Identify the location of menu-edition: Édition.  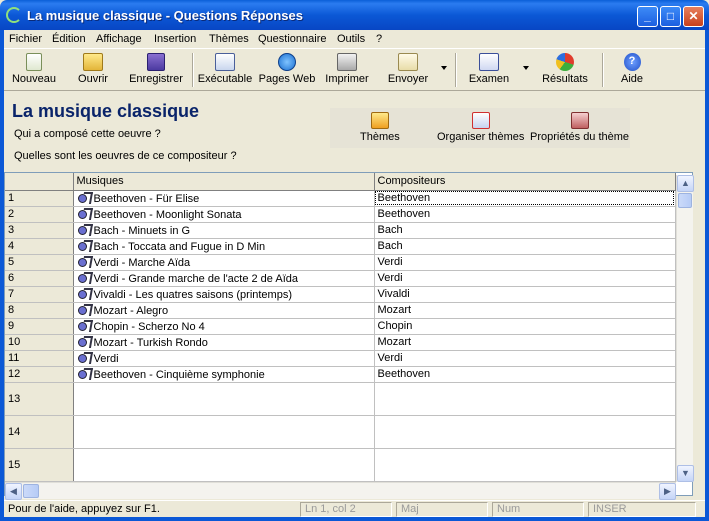
(69, 39).